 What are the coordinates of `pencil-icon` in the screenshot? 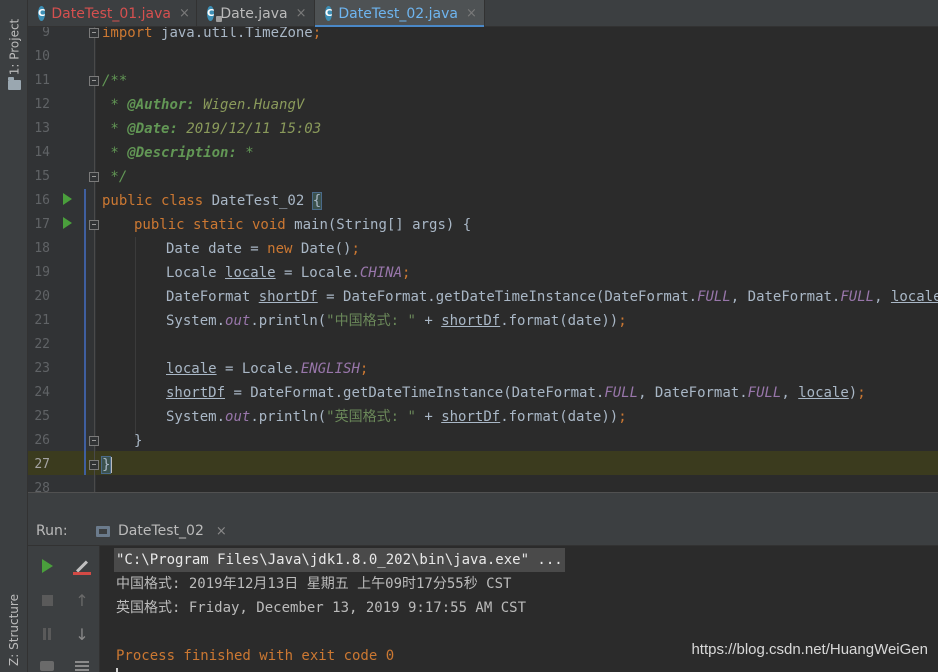 It's located at (82, 566).